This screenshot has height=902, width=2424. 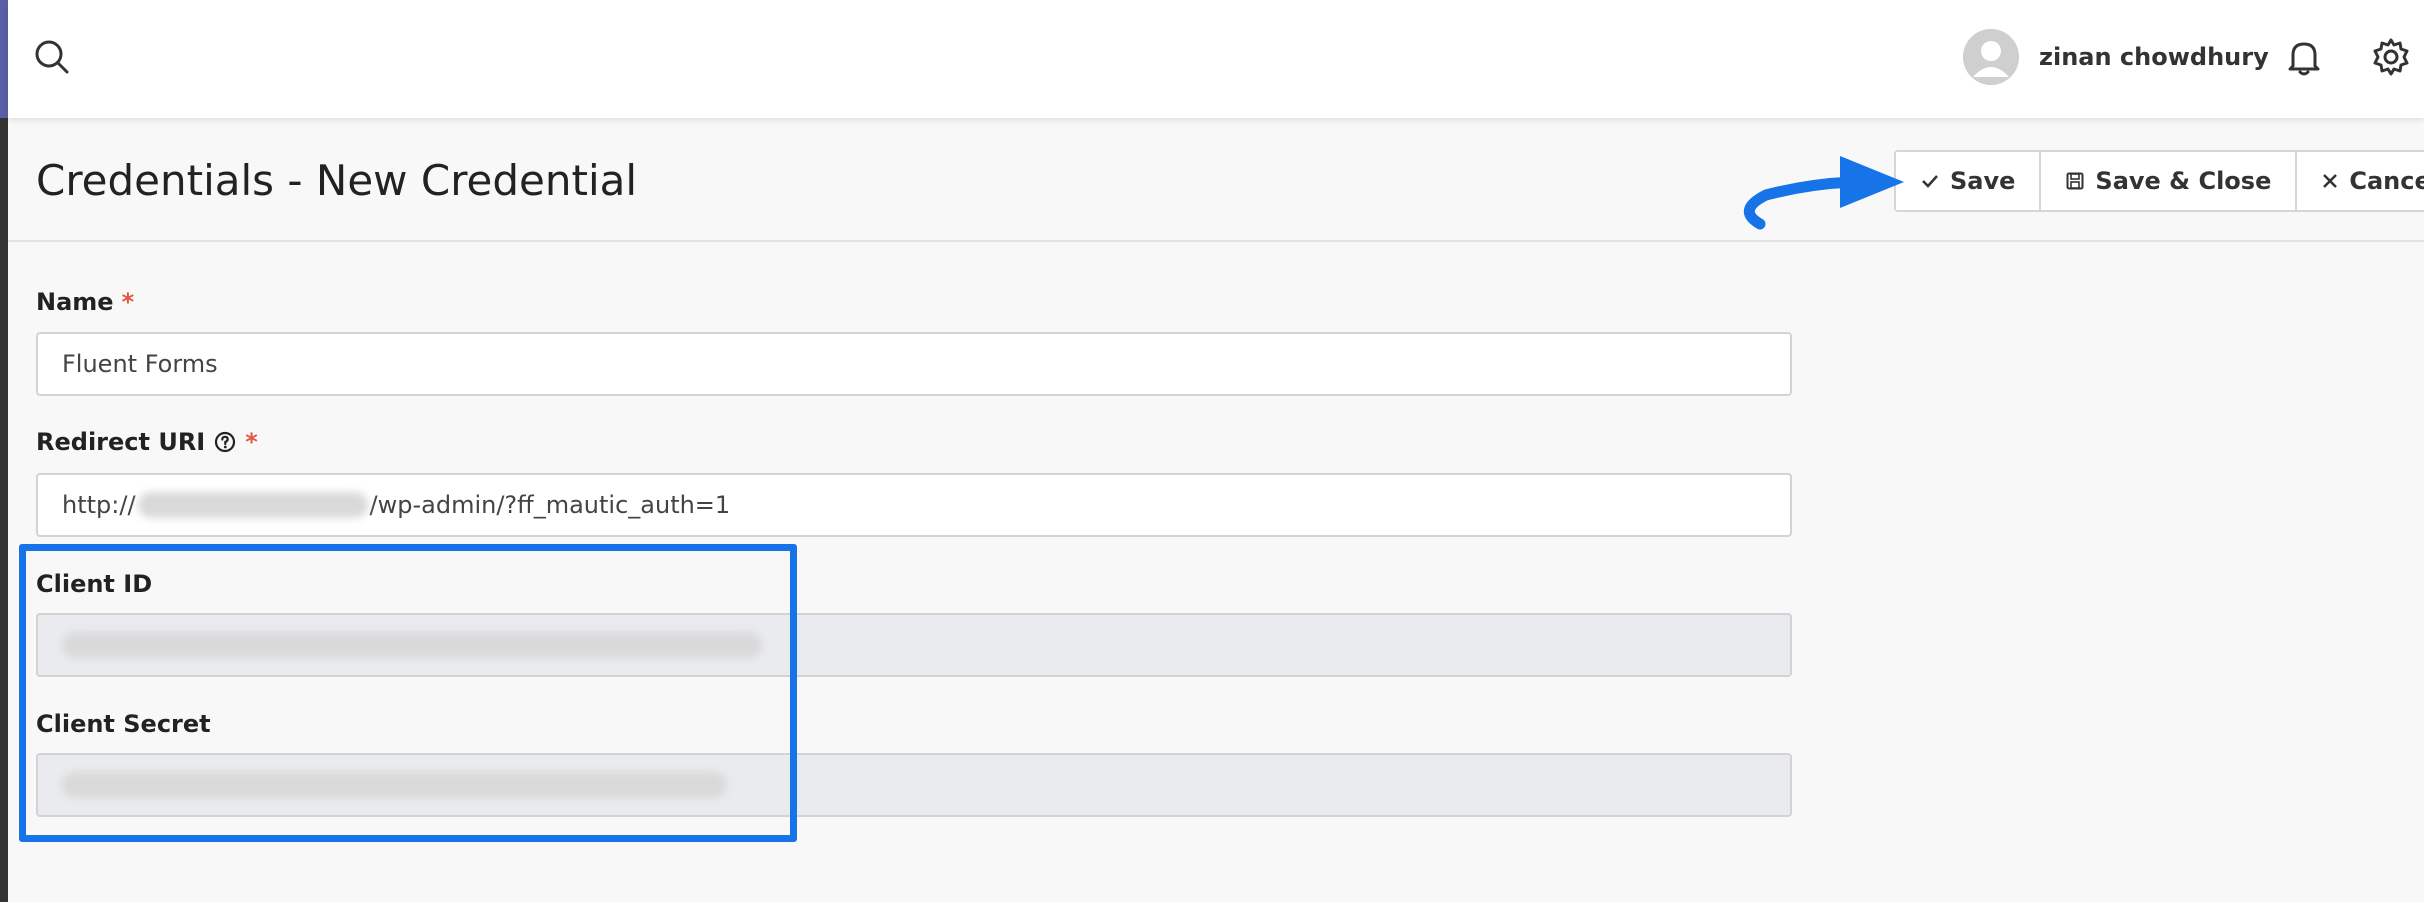 I want to click on cancel-button: Cancel, so click(x=2360, y=181).